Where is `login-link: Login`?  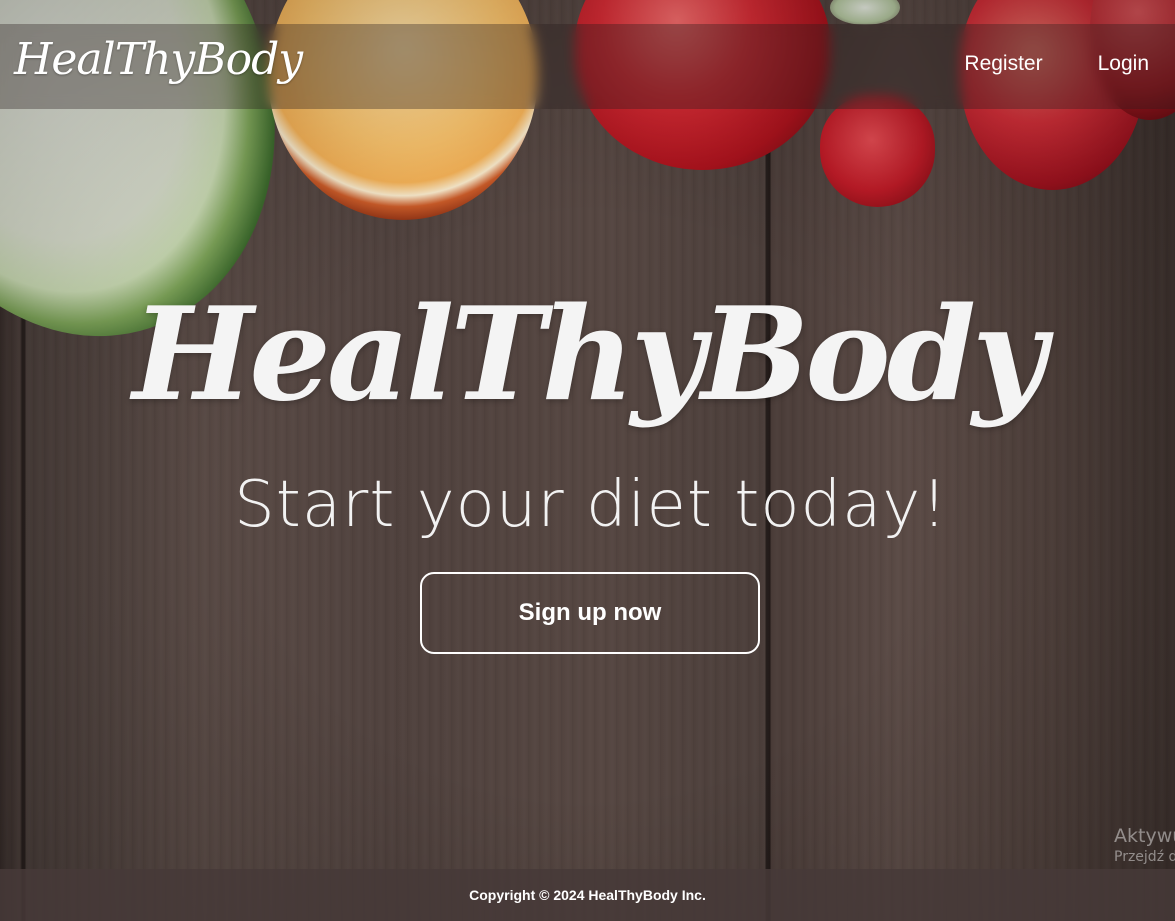
login-link: Login is located at coordinates (1123, 64).